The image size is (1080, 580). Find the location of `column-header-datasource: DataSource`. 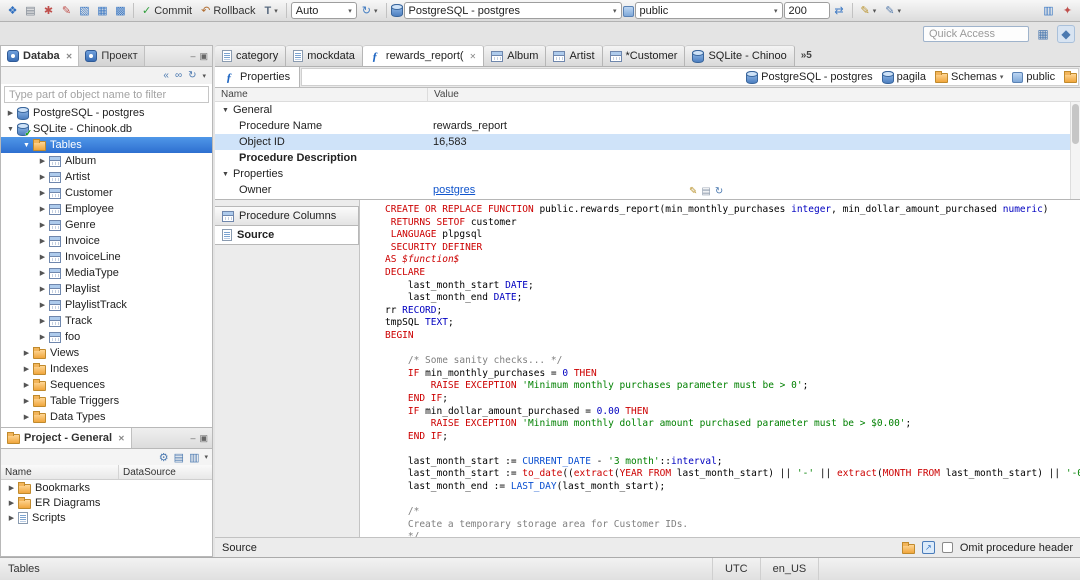

column-header-datasource: DataSource is located at coordinates (165, 472).